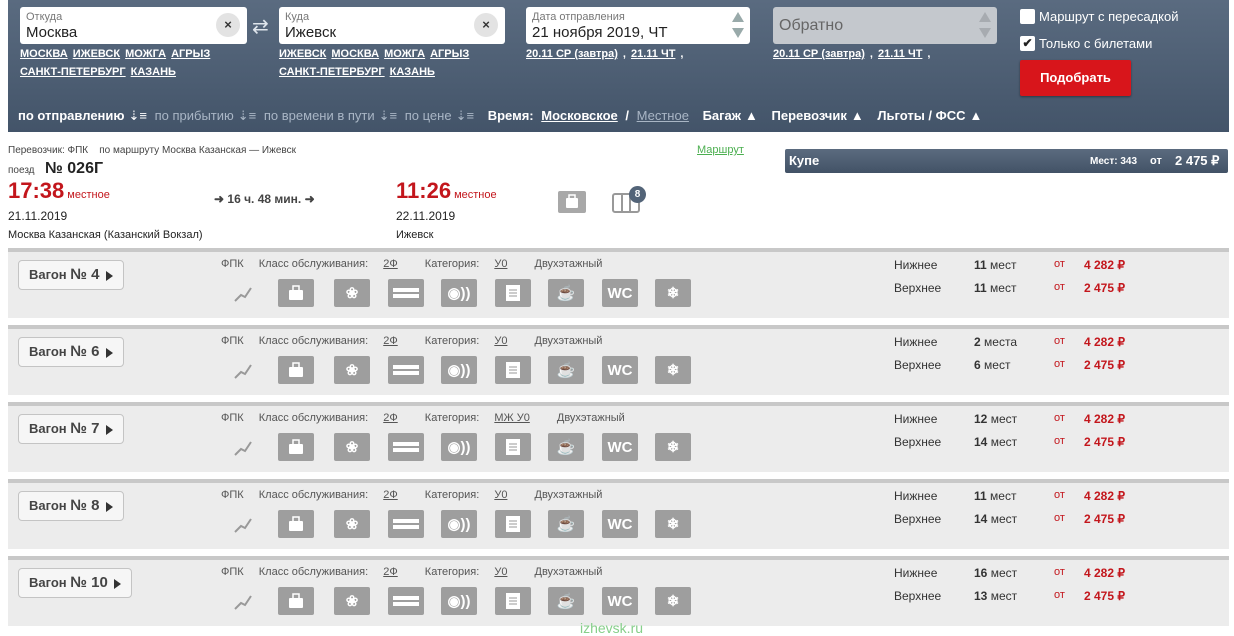  What do you see at coordinates (71, 115) in the screenshot?
I see `sort-departure: по отправлению` at bounding box center [71, 115].